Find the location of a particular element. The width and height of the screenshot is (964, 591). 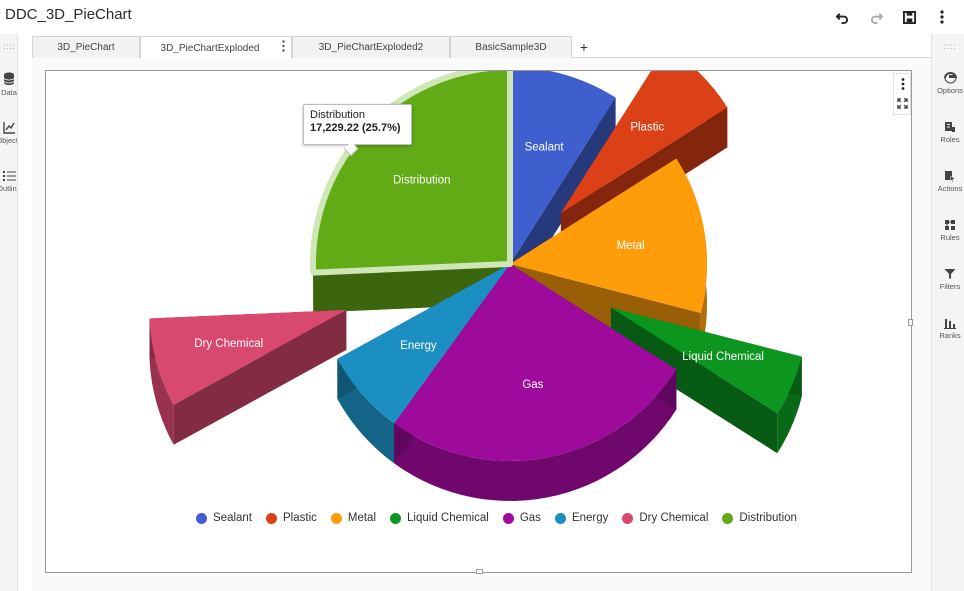

pie-slice-label: Sealant is located at coordinates (545, 148).